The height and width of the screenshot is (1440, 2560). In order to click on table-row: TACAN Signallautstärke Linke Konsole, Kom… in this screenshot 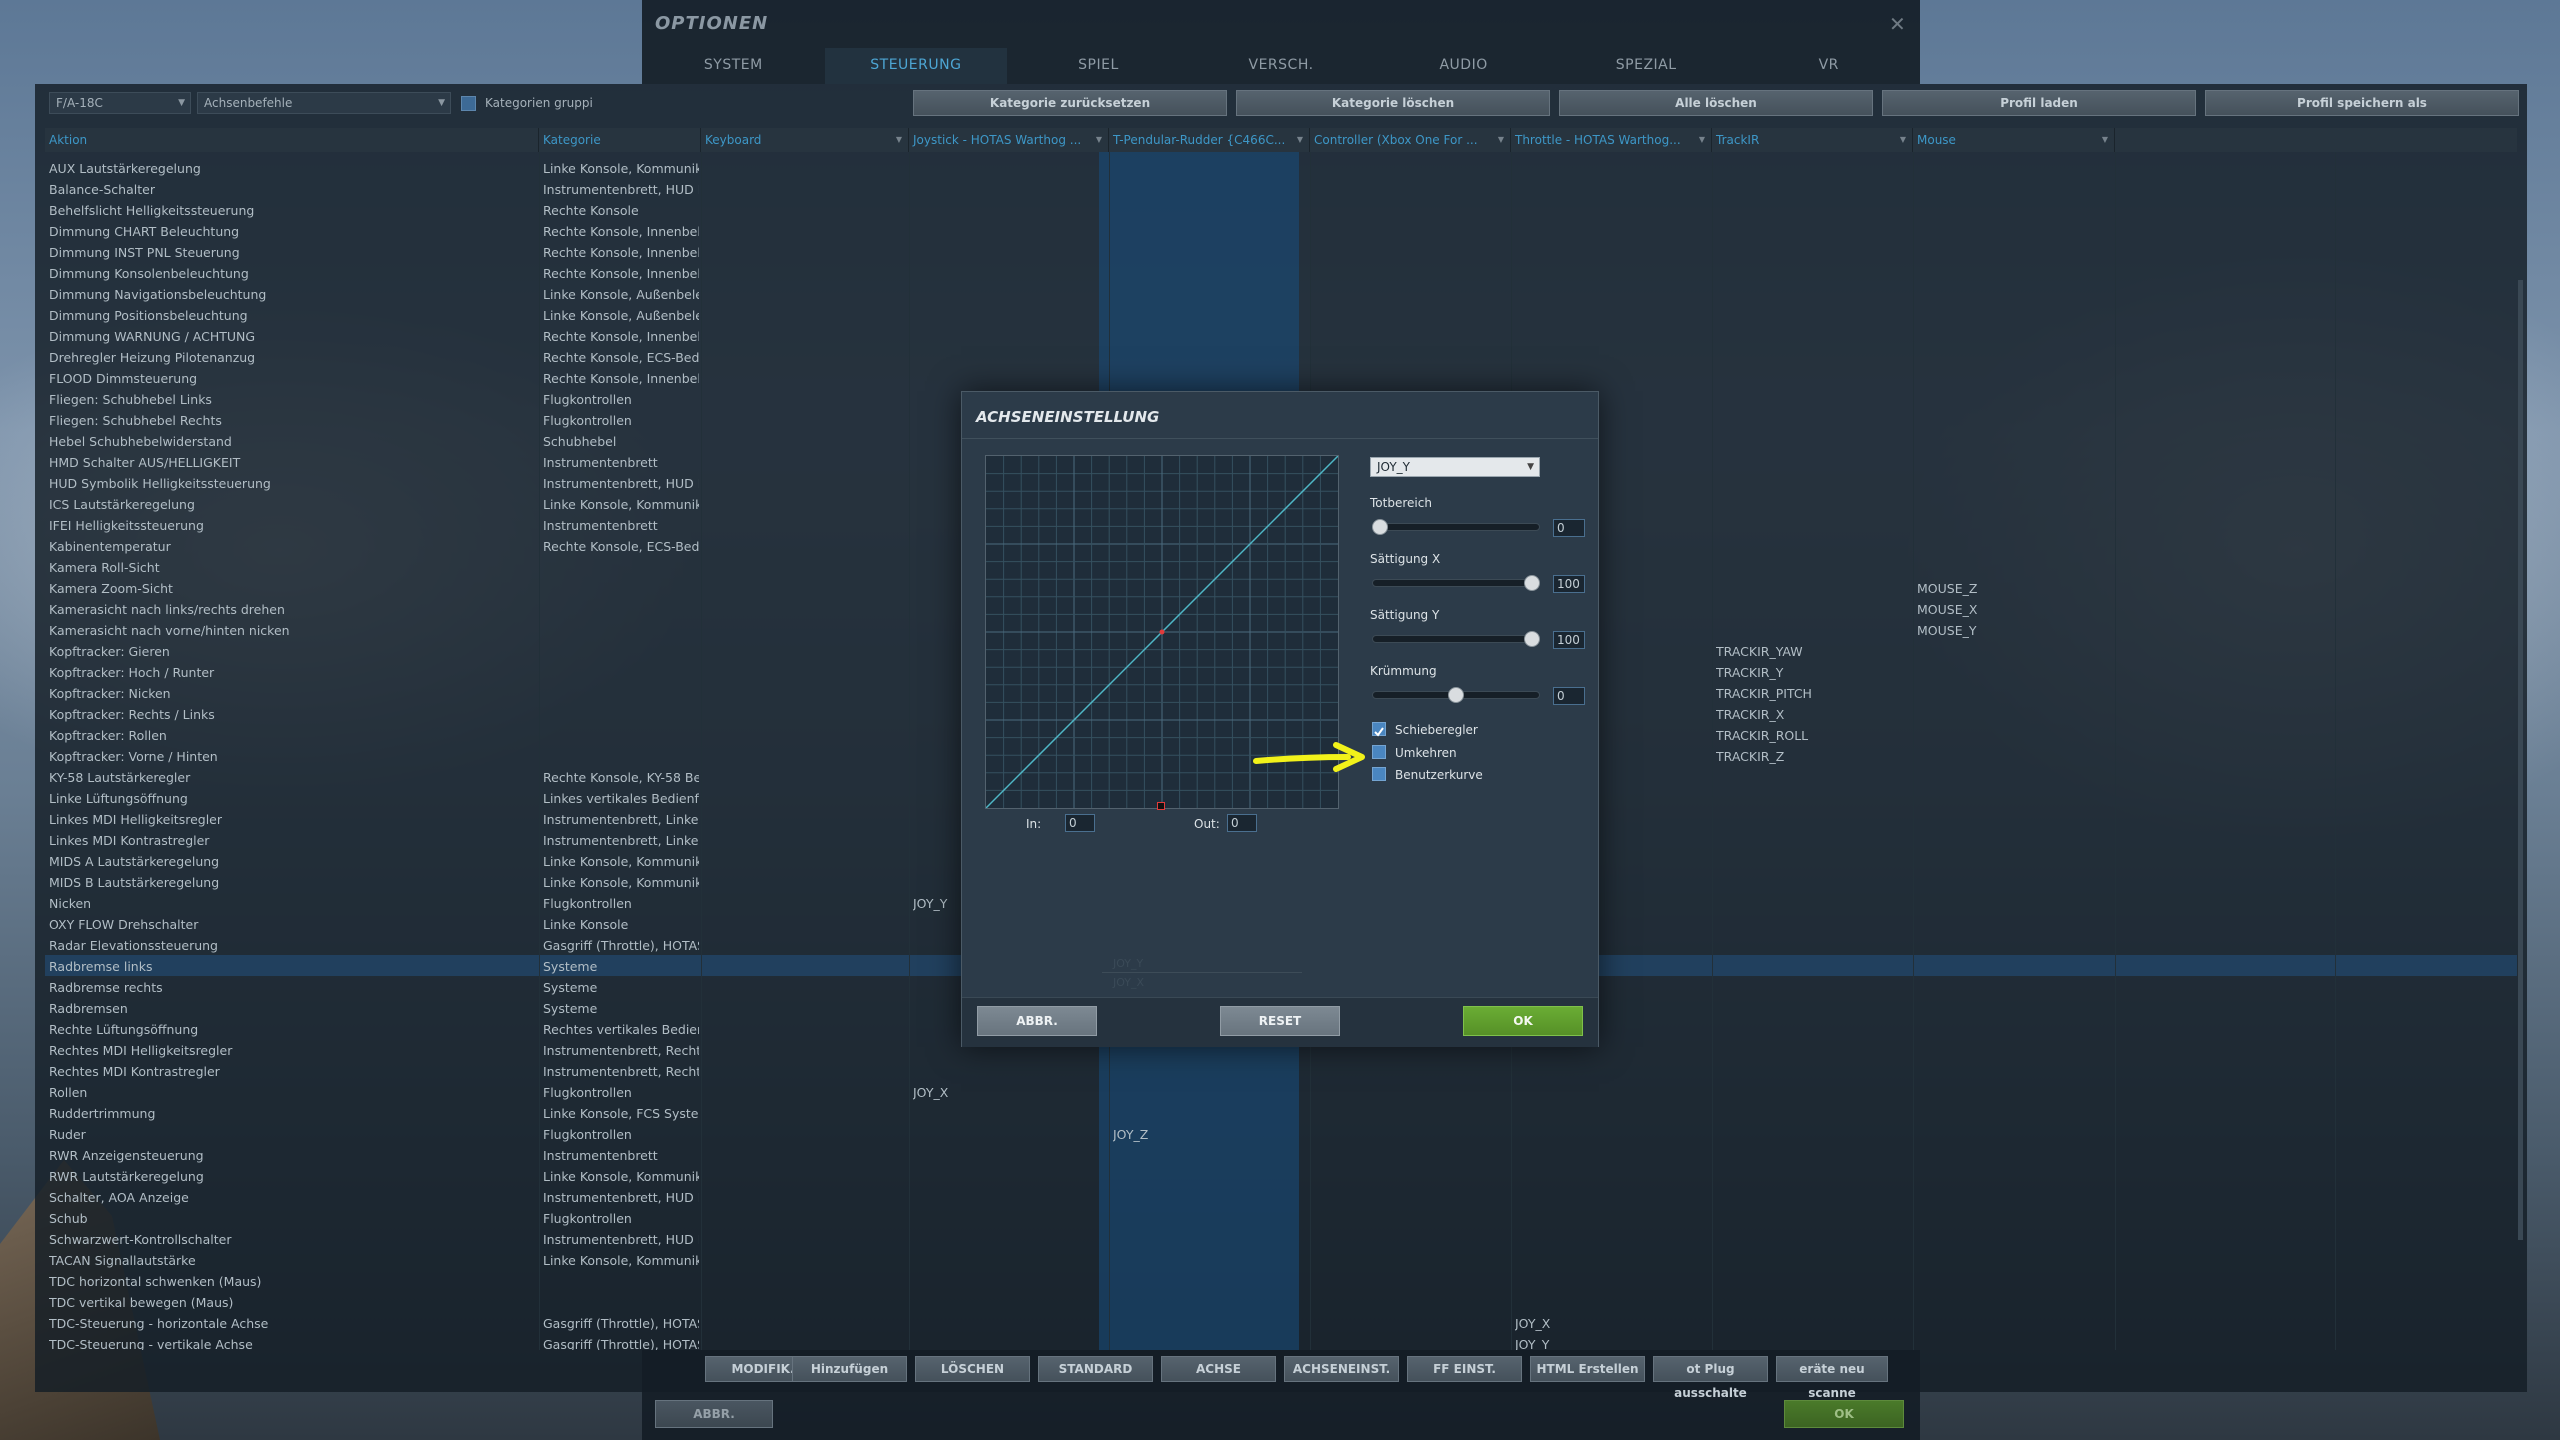, I will do `click(1281, 1260)`.